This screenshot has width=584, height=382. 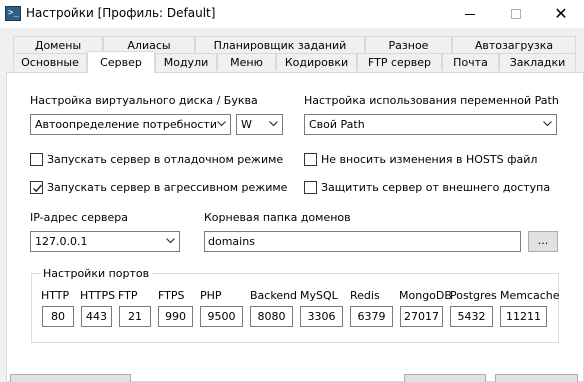 What do you see at coordinates (246, 62) in the screenshot?
I see `tab-menu: Меню` at bounding box center [246, 62].